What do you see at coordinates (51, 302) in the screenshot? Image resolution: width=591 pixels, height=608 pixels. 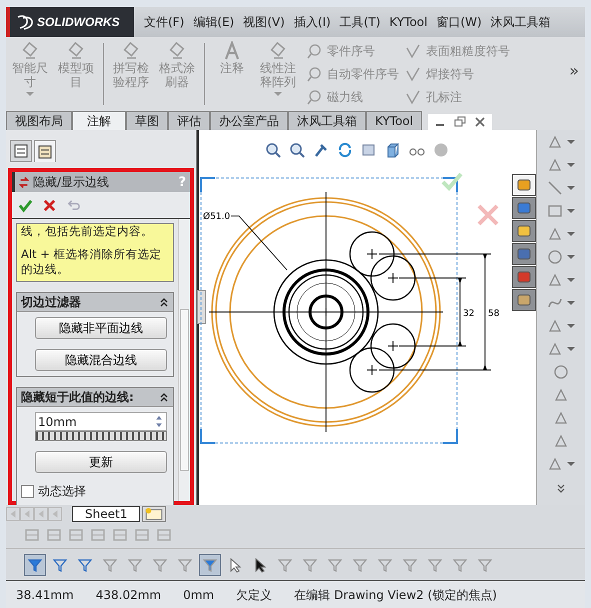 I see `group-title: 切边过滤器` at bounding box center [51, 302].